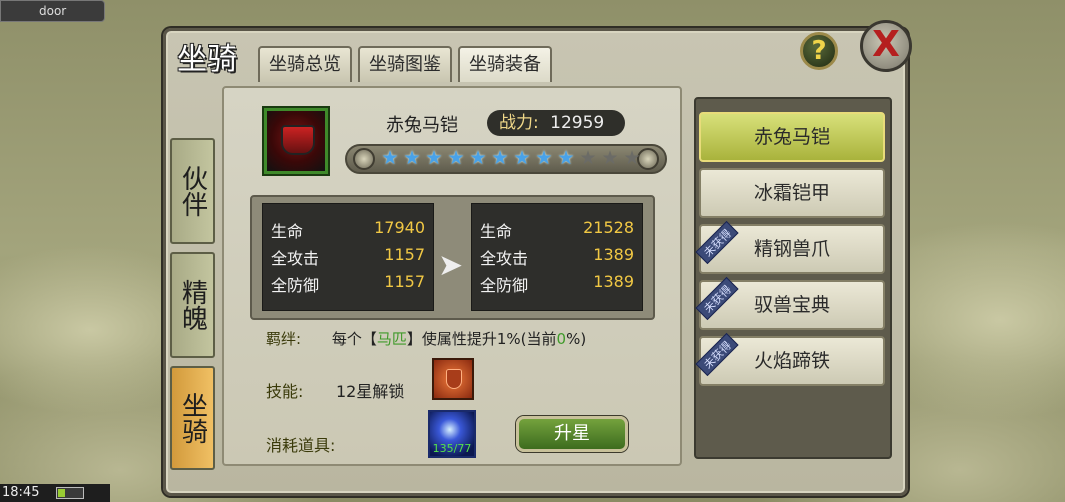 The width and height of the screenshot is (1065, 502). I want to click on equip-item-label: 赤兔马铠, so click(791, 137).